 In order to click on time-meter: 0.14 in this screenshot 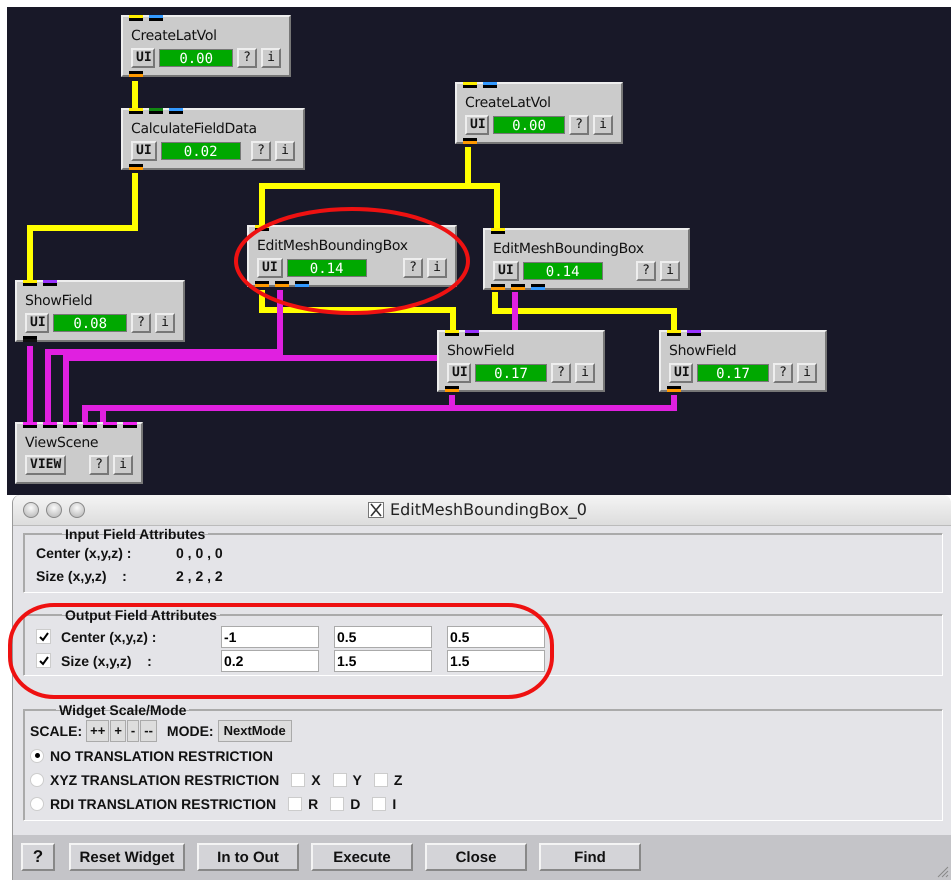, I will do `click(562, 271)`.